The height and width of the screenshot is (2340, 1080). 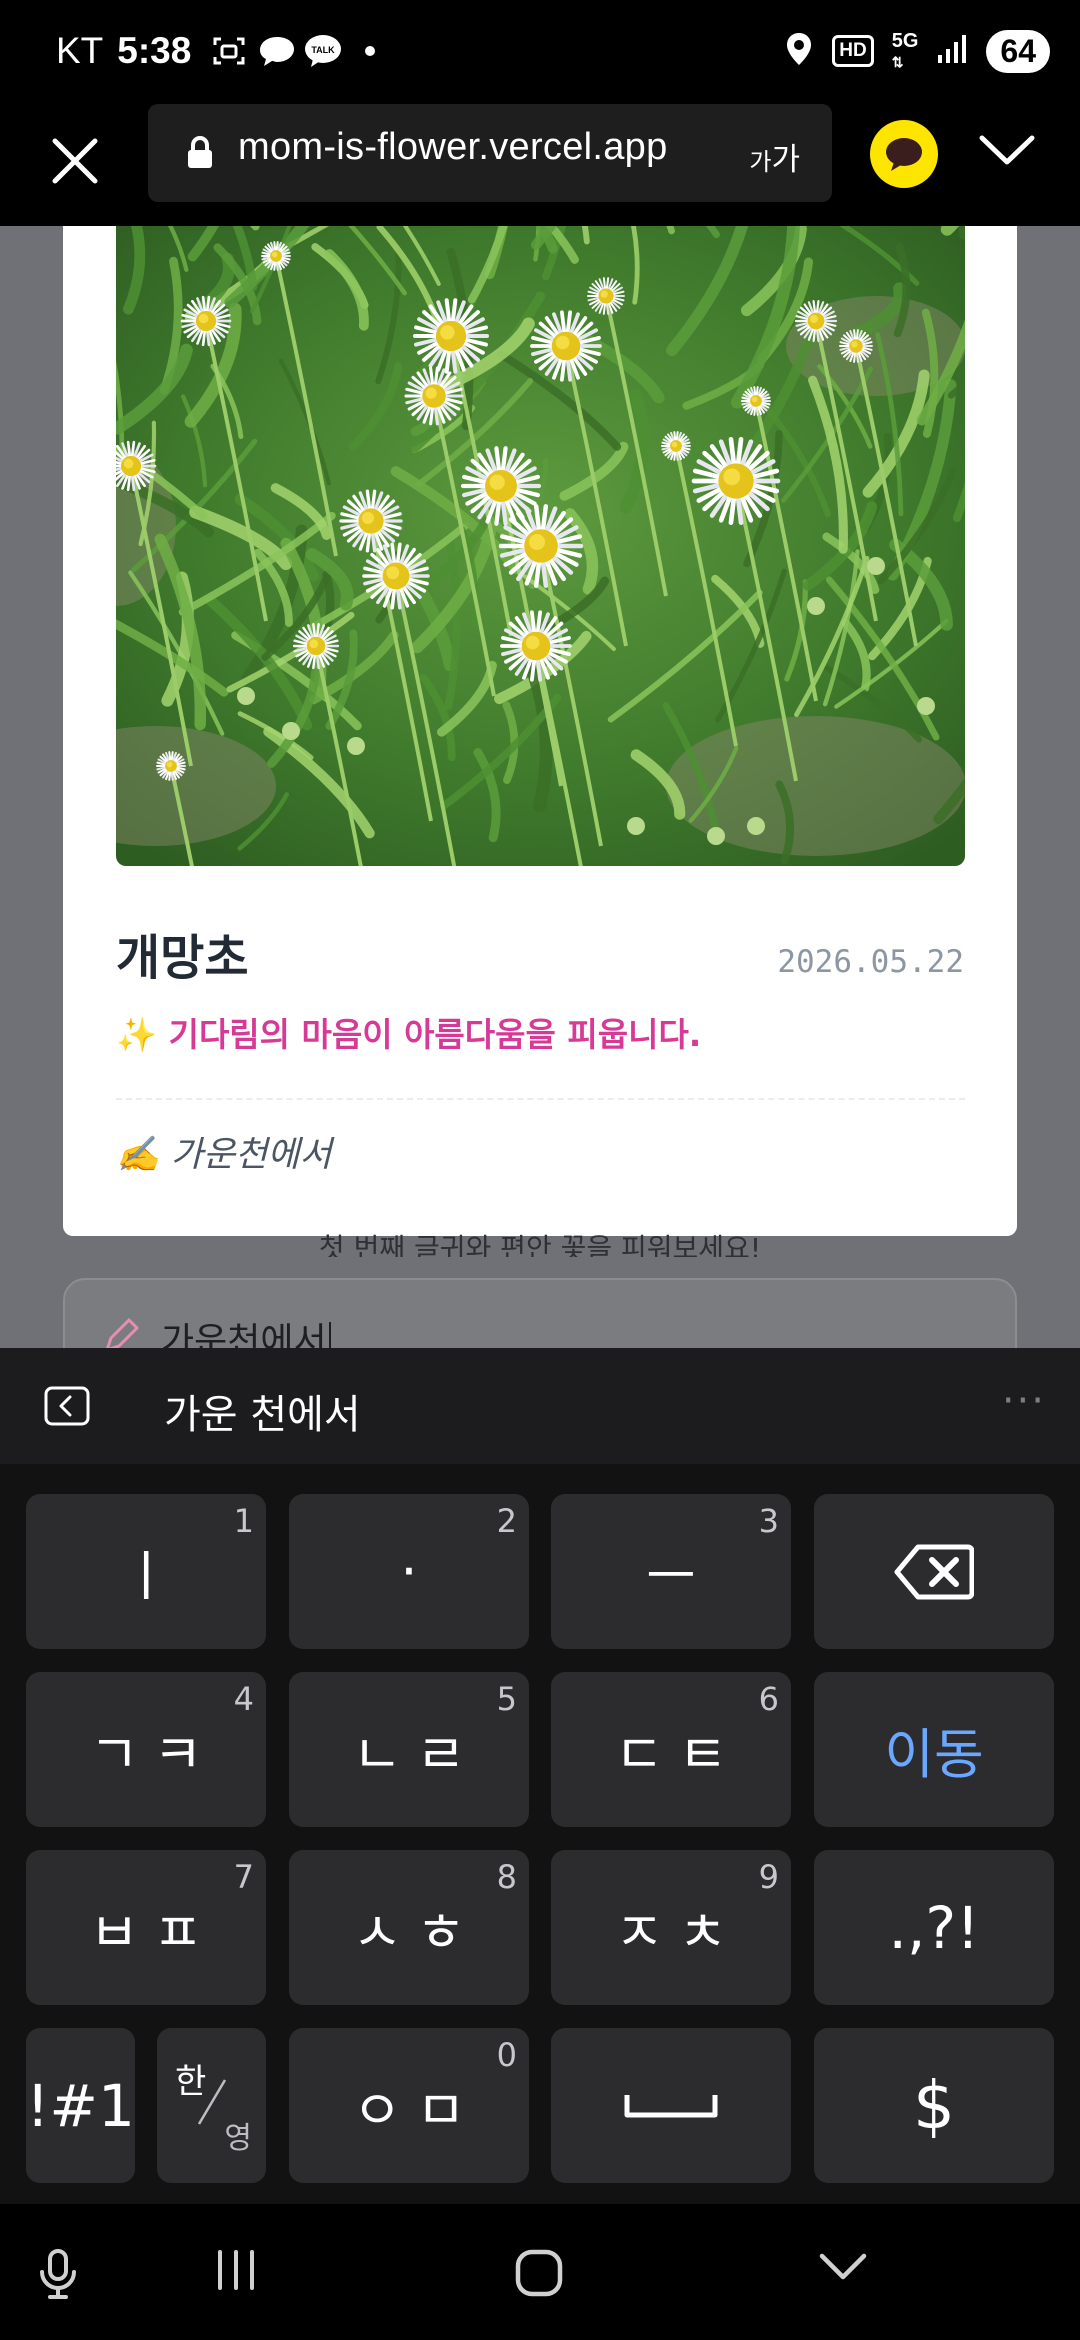 I want to click on key-number: 6, so click(x=768, y=1699).